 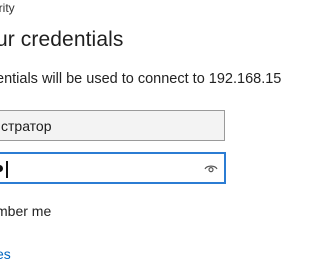 What do you see at coordinates (26, 126) in the screenshot?
I see `username-value: стратор` at bounding box center [26, 126].